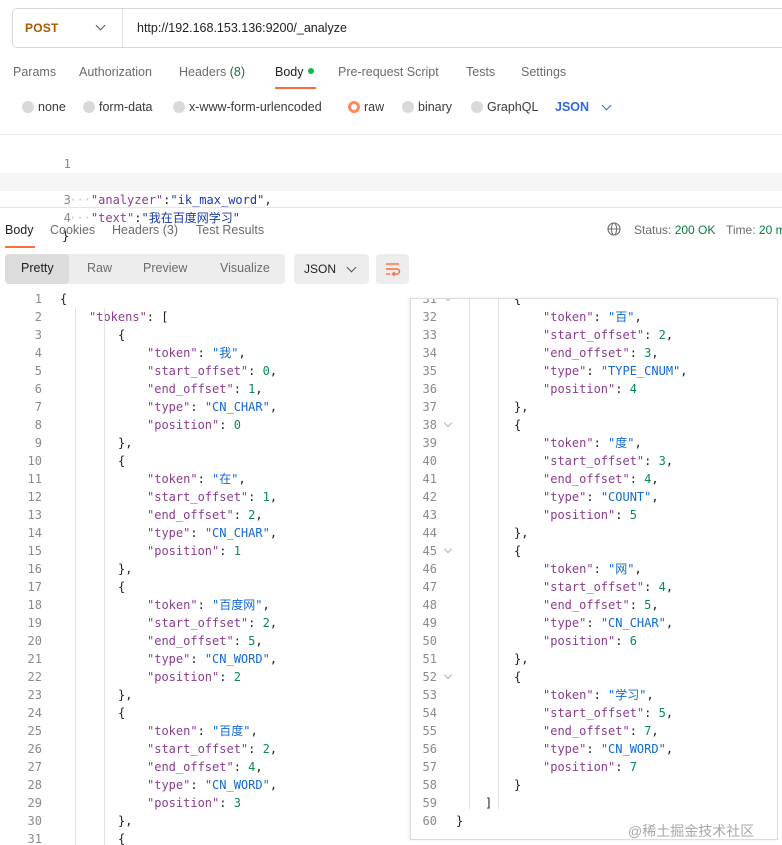  Describe the element at coordinates (594, 335) in the screenshot. I see `code-line: 33 "start_offset": 2,` at that location.